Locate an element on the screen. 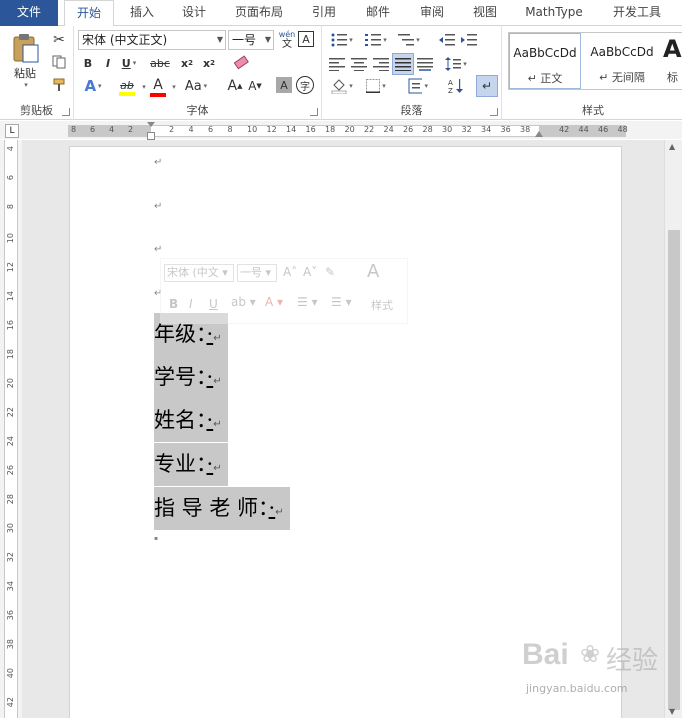  scroll-down-icon: ▼ is located at coordinates (672, 711).